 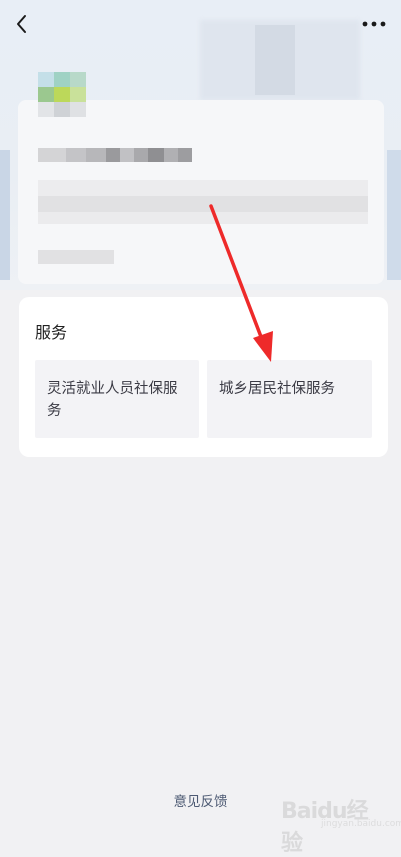 I want to click on urban-rural-resident-social-security-button: 城乡居民社保服务, so click(x=289, y=399).